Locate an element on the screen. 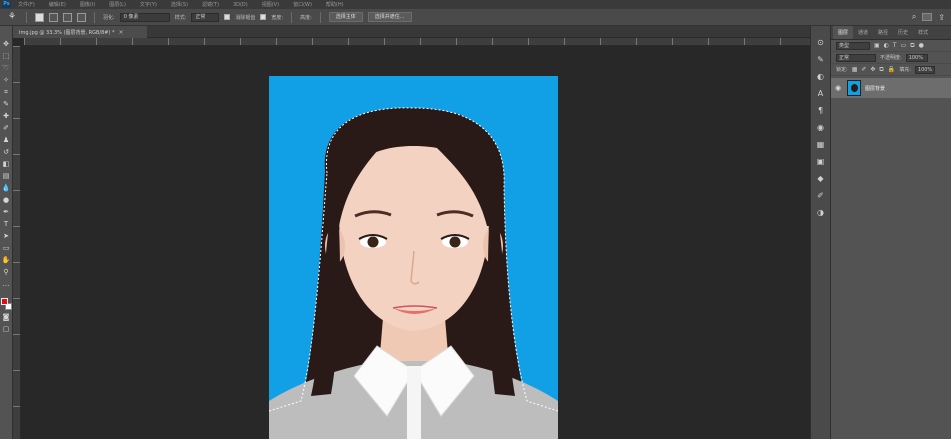 This screenshot has width=951, height=439. divider is located at coordinates (292, 17).